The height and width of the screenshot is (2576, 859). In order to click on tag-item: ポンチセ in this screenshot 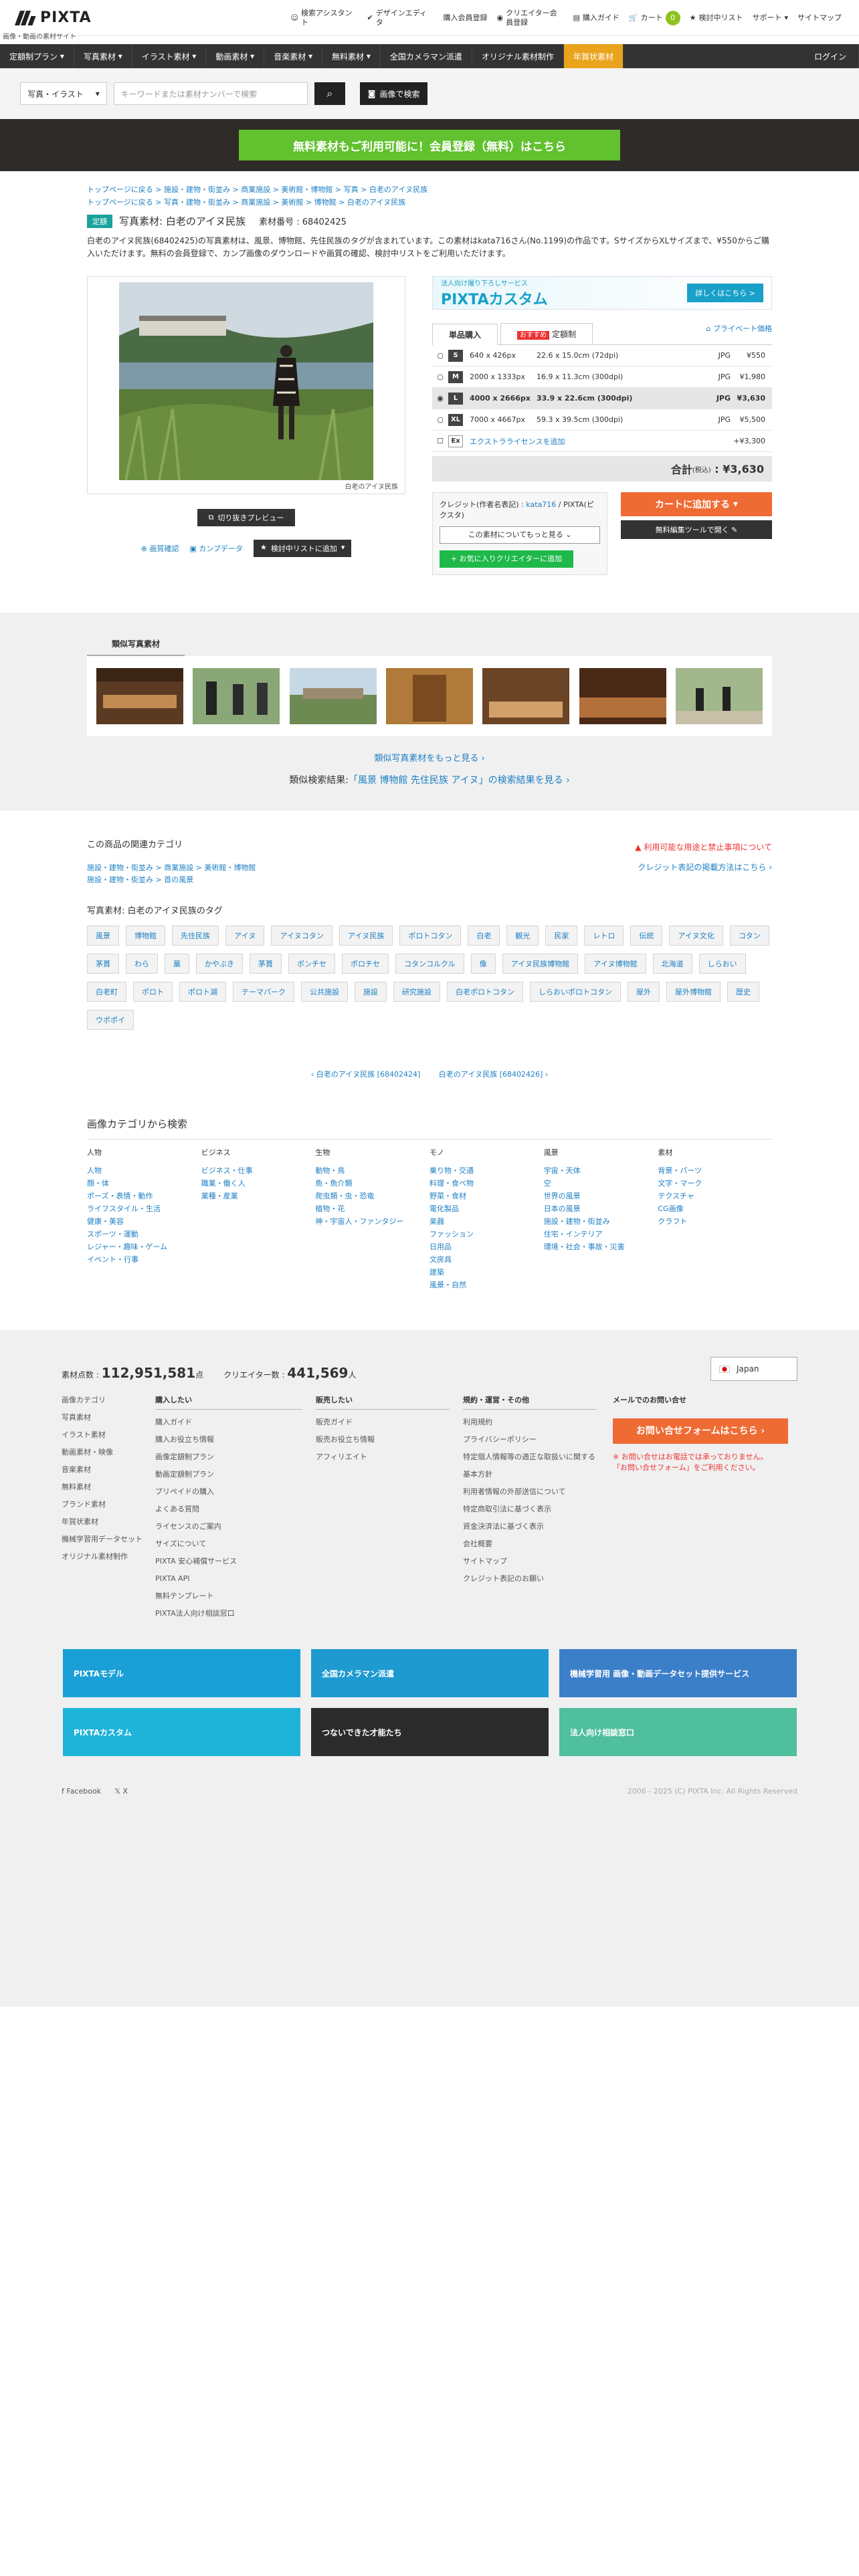, I will do `click(311, 964)`.